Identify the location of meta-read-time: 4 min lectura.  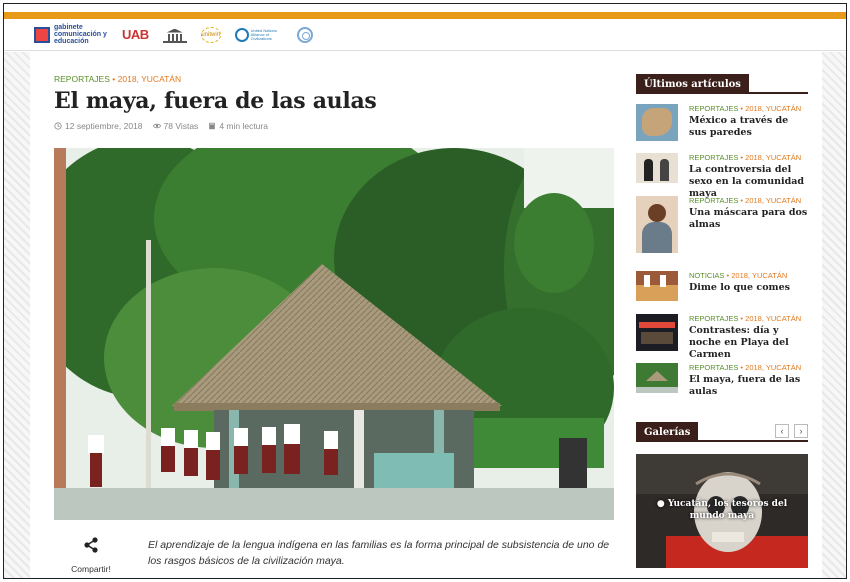
(238, 126).